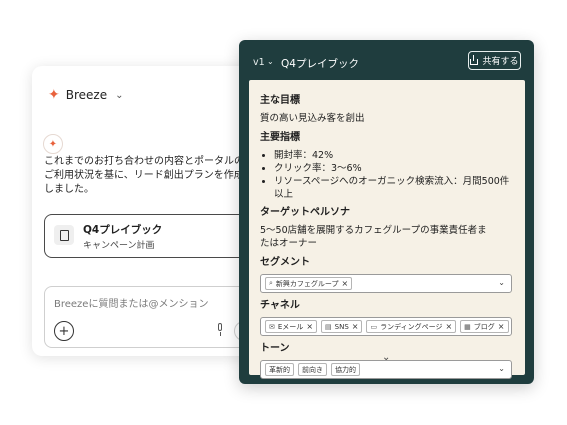 This screenshot has width=567, height=425. I want to click on channel-chip-landing-page: ▭ ランディングページ ×, so click(411, 326).